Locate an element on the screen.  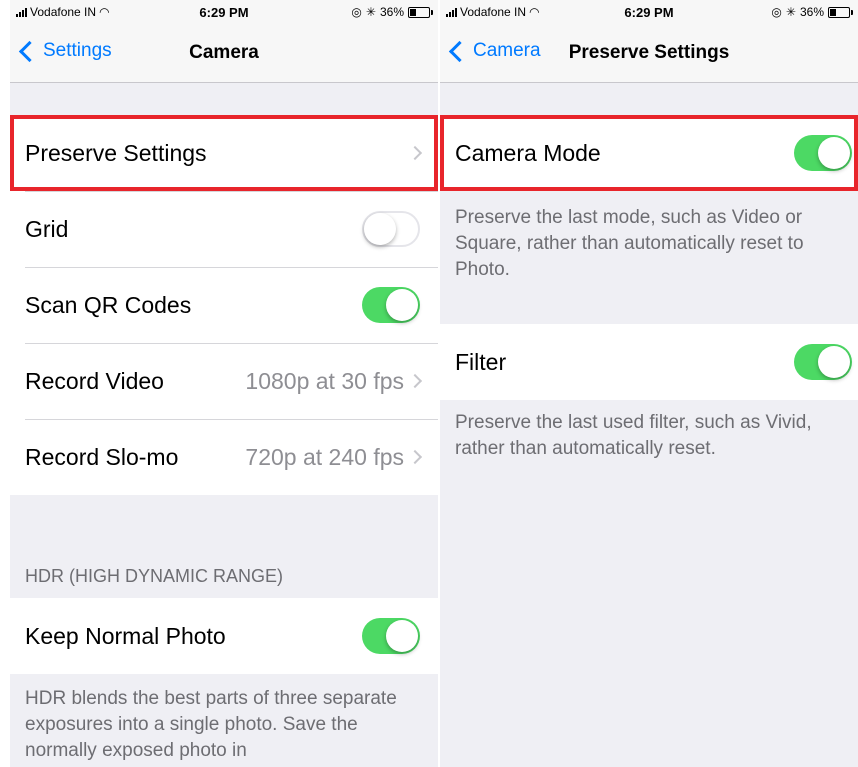
camera-mode-group: Camera Mode is located at coordinates (649, 153).